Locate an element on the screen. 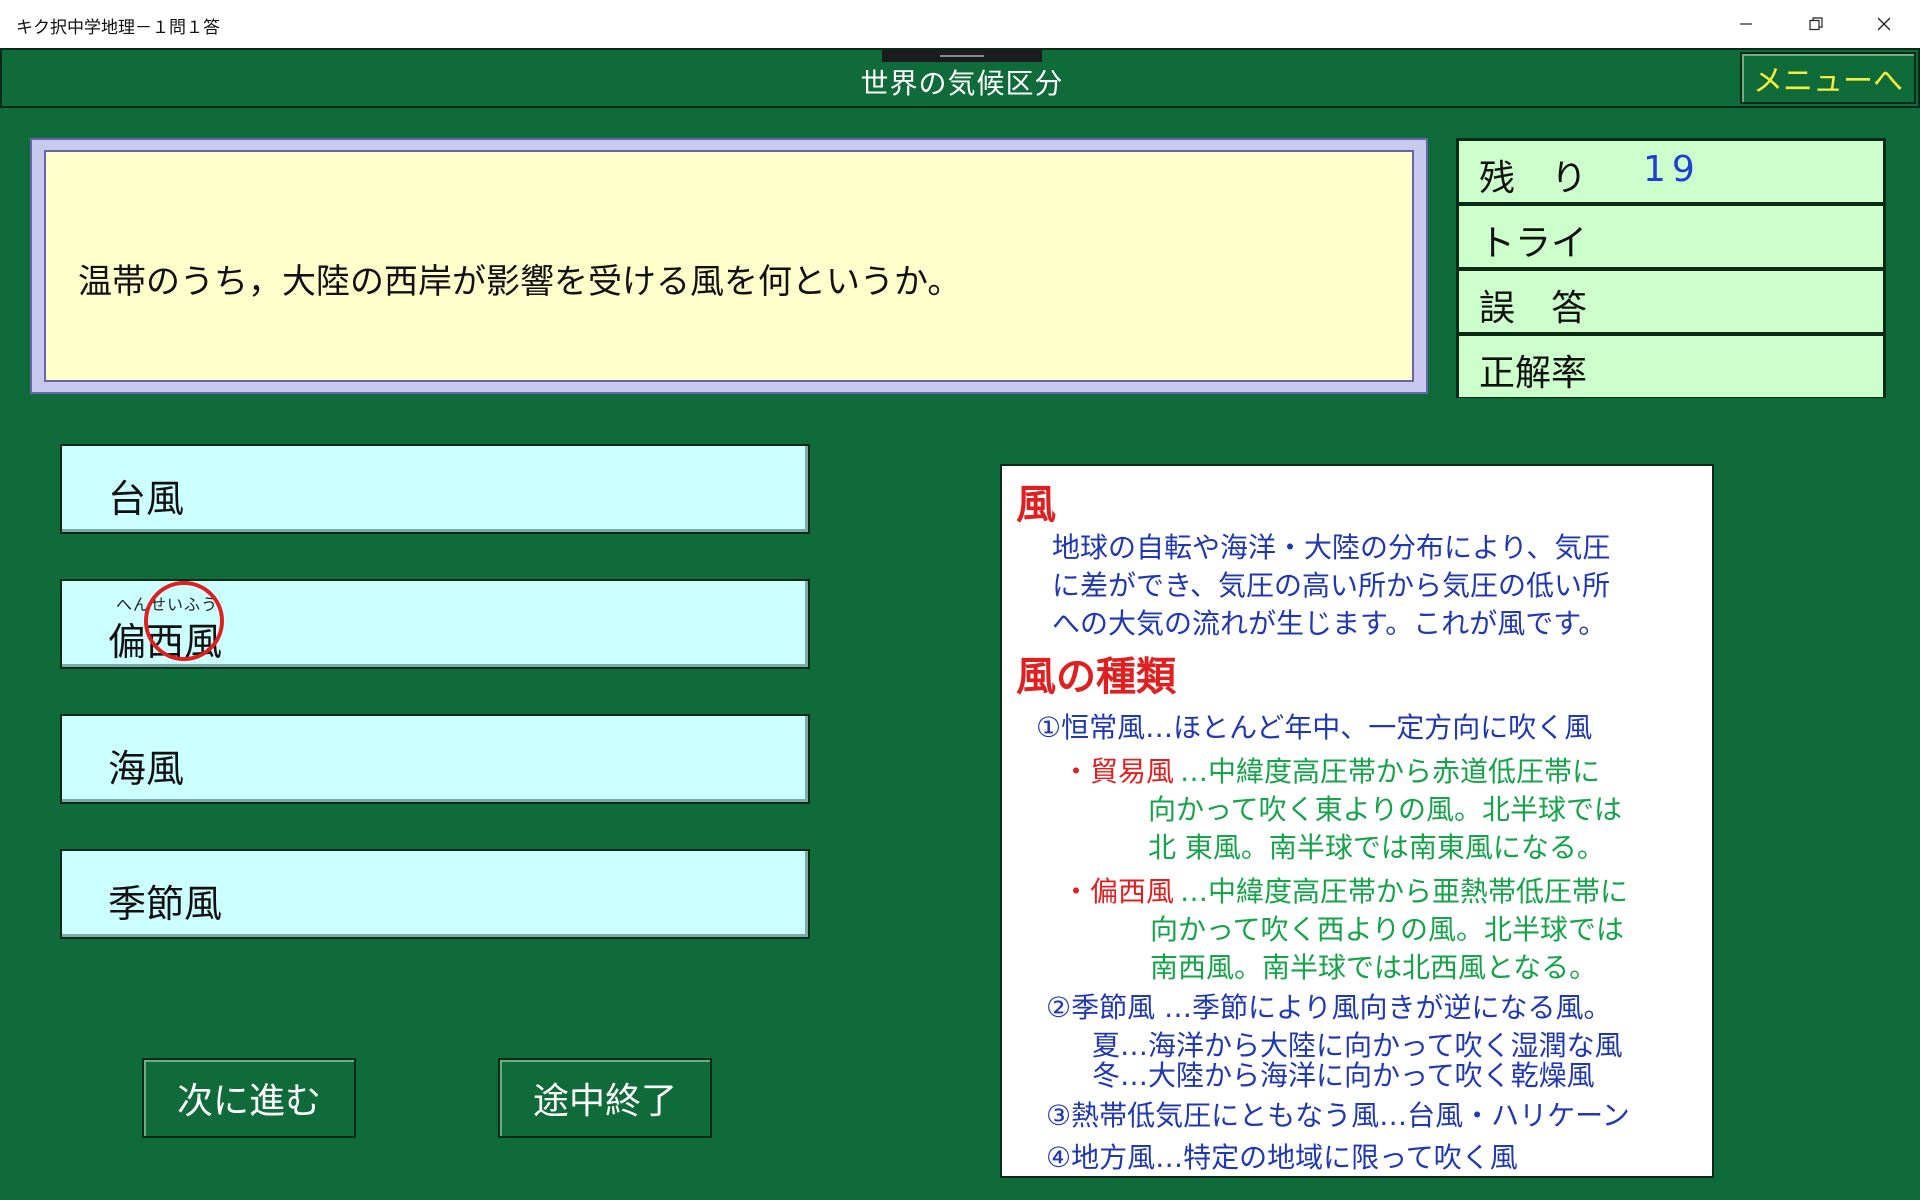 Image resolution: width=1920 pixels, height=1200 pixels. try-label: トライ is located at coordinates (1533, 243).